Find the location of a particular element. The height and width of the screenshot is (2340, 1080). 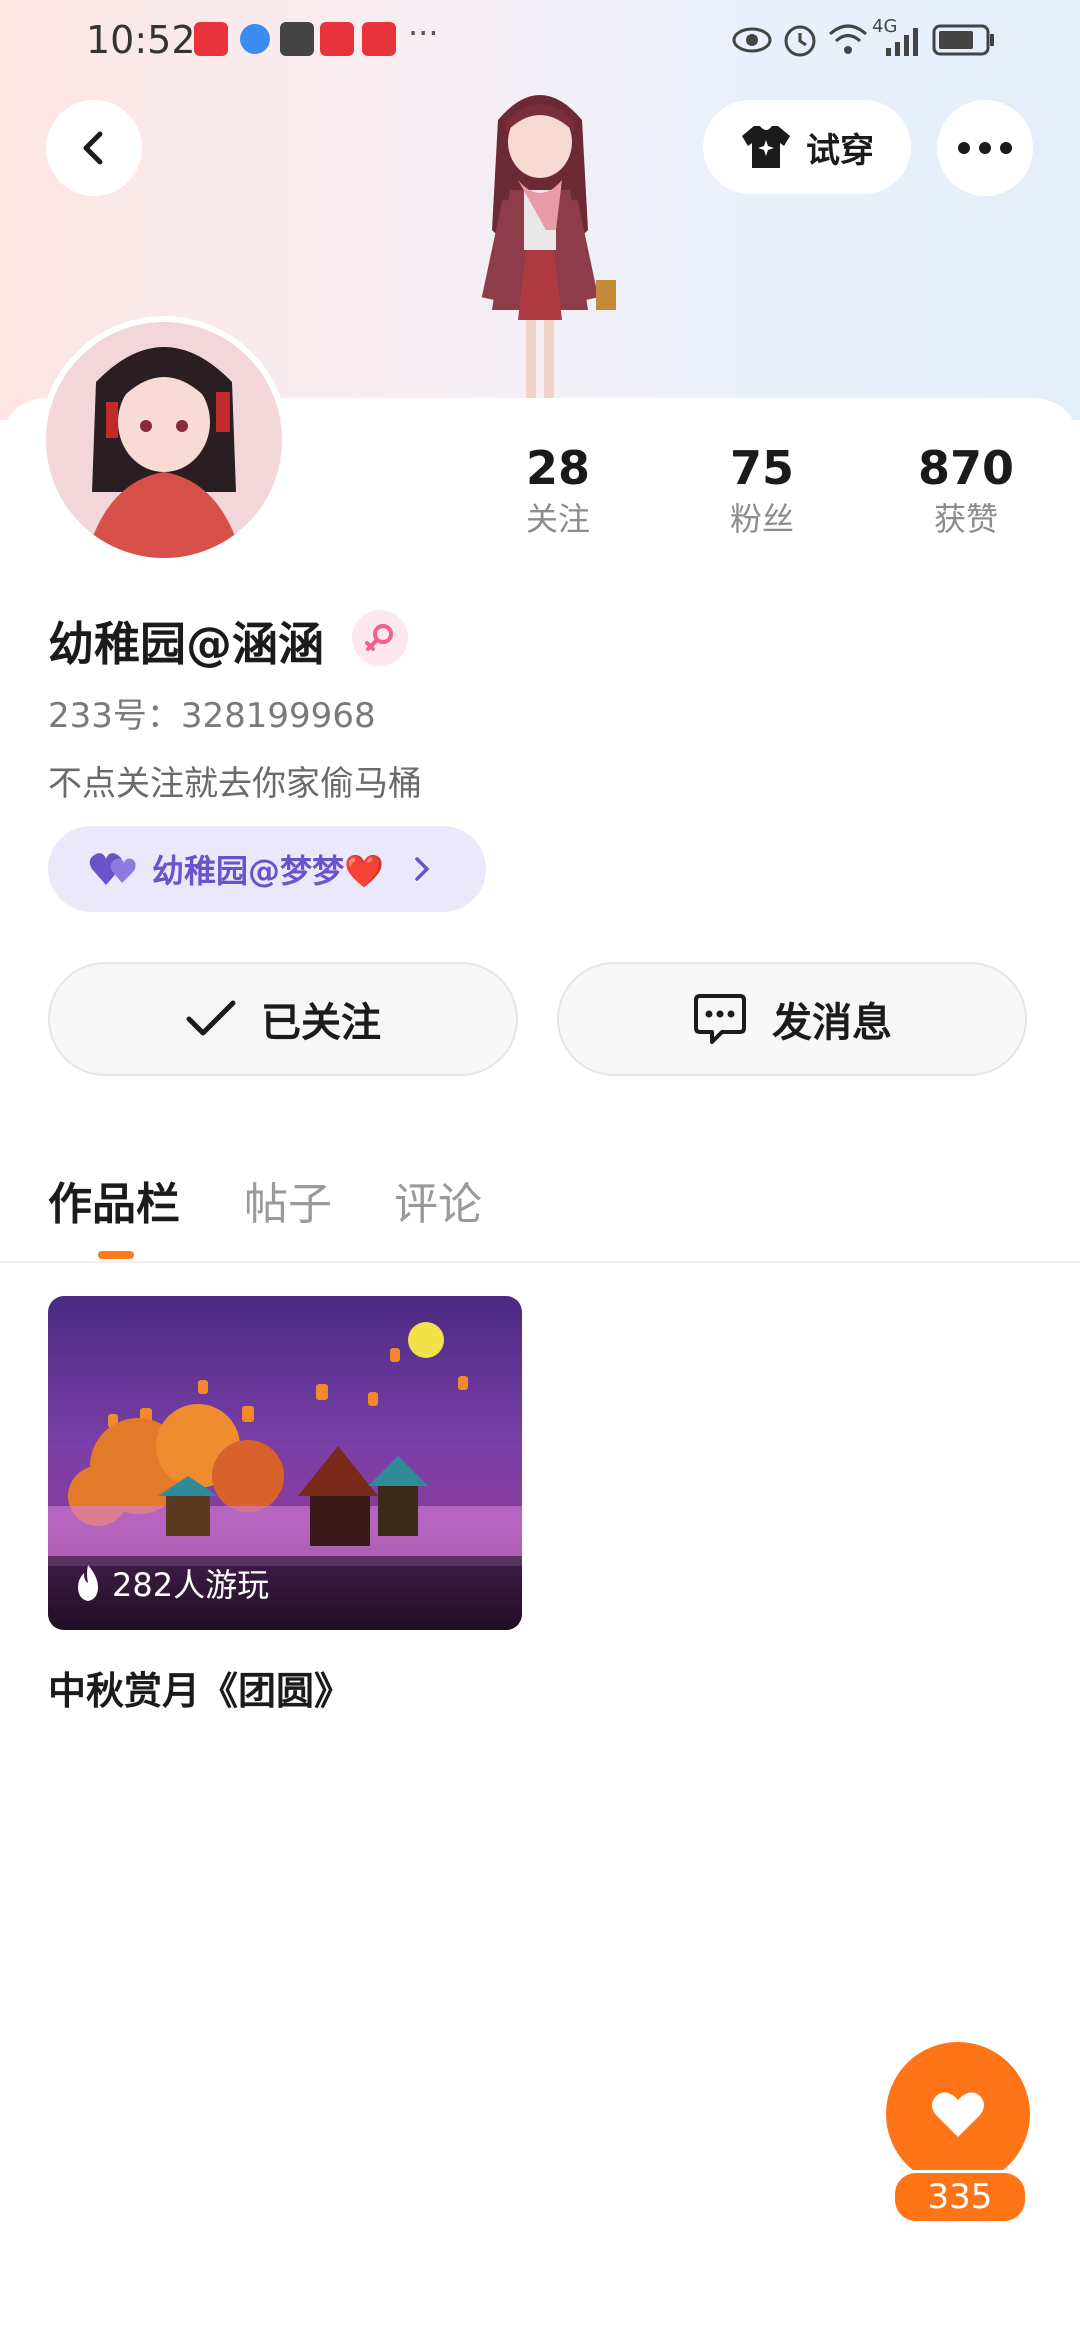

stat-following: 28 关注 is located at coordinates (558, 491).